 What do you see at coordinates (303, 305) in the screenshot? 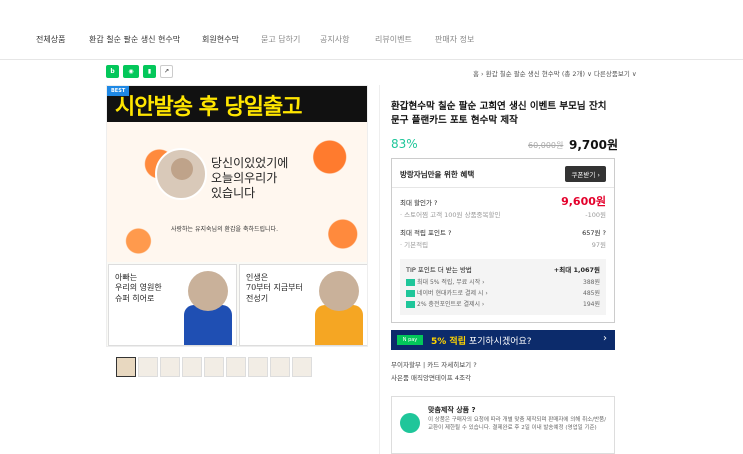
I see `sample-panel-right: 인생은 70부터 지금부터 전성기` at bounding box center [303, 305].